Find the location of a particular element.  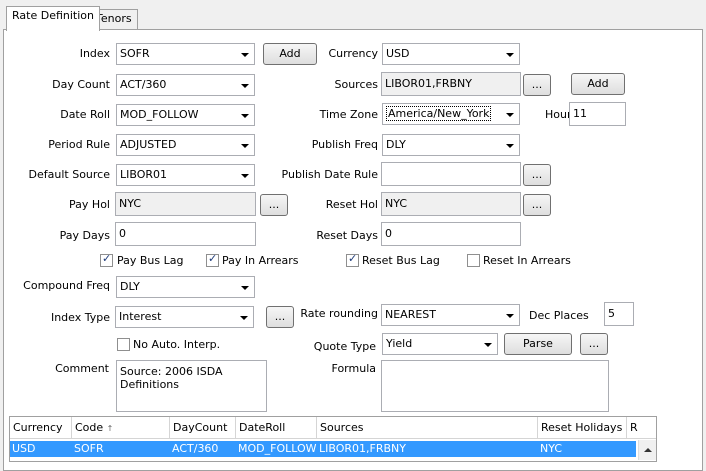

resetbuslag-label: Reset Bus Lag is located at coordinates (401, 260).